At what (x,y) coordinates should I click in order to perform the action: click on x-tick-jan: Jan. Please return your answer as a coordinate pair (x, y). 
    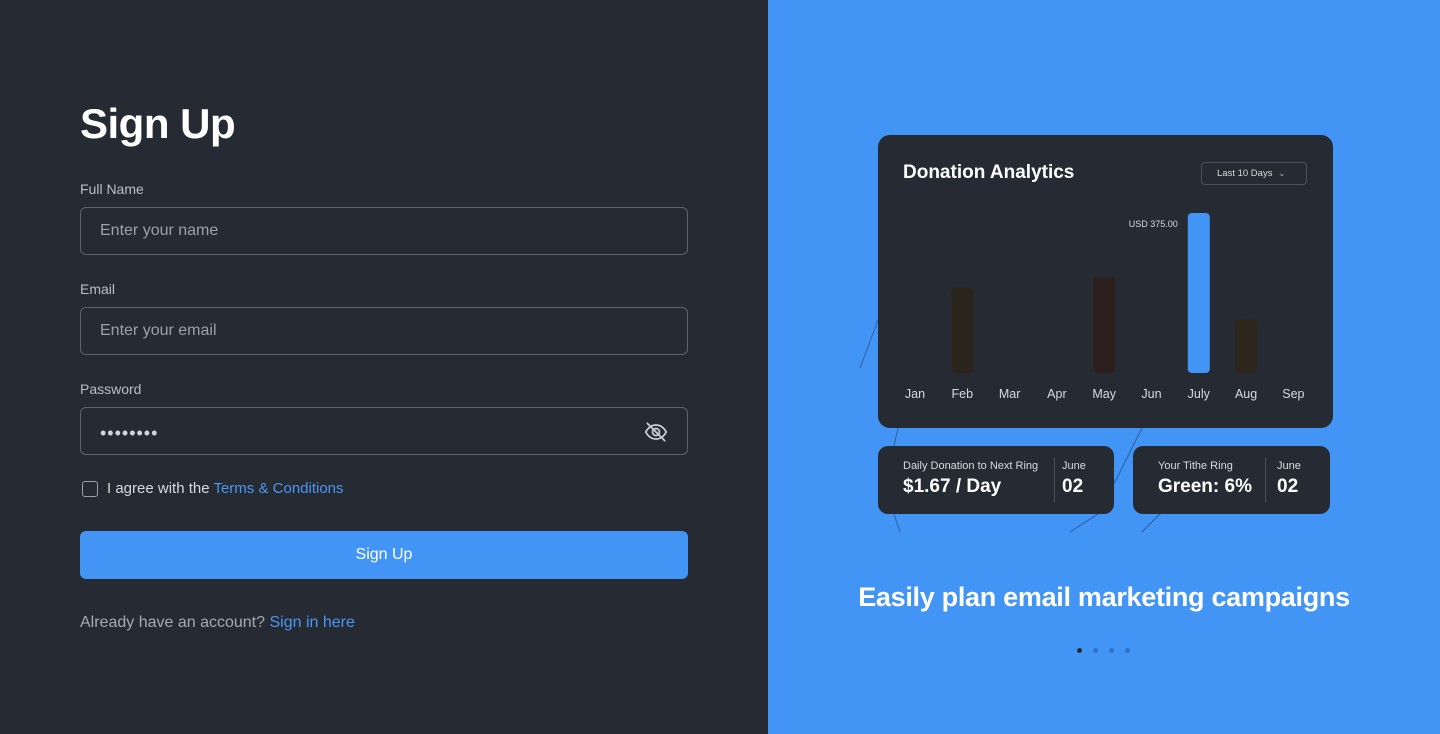
    Looking at the image, I should click on (915, 394).